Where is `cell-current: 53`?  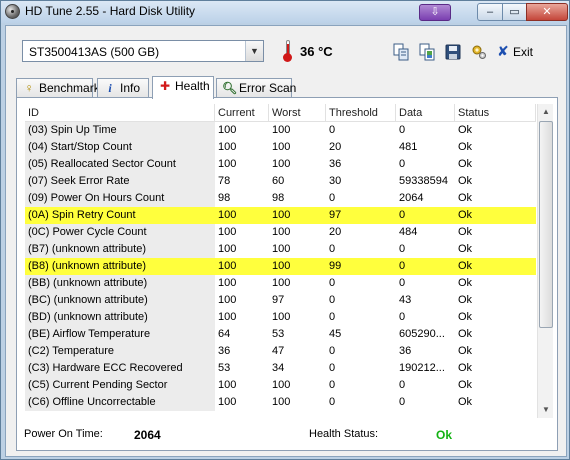 cell-current: 53 is located at coordinates (224, 368).